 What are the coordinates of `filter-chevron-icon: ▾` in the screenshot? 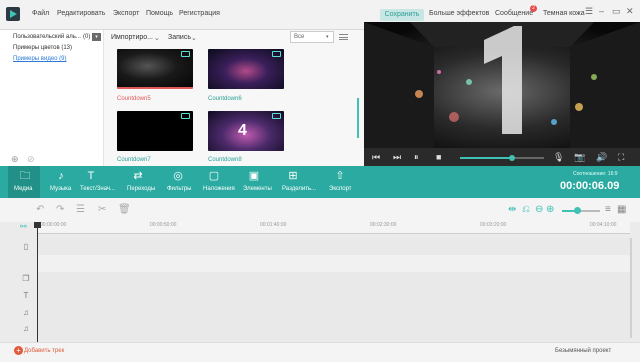 It's located at (327, 37).